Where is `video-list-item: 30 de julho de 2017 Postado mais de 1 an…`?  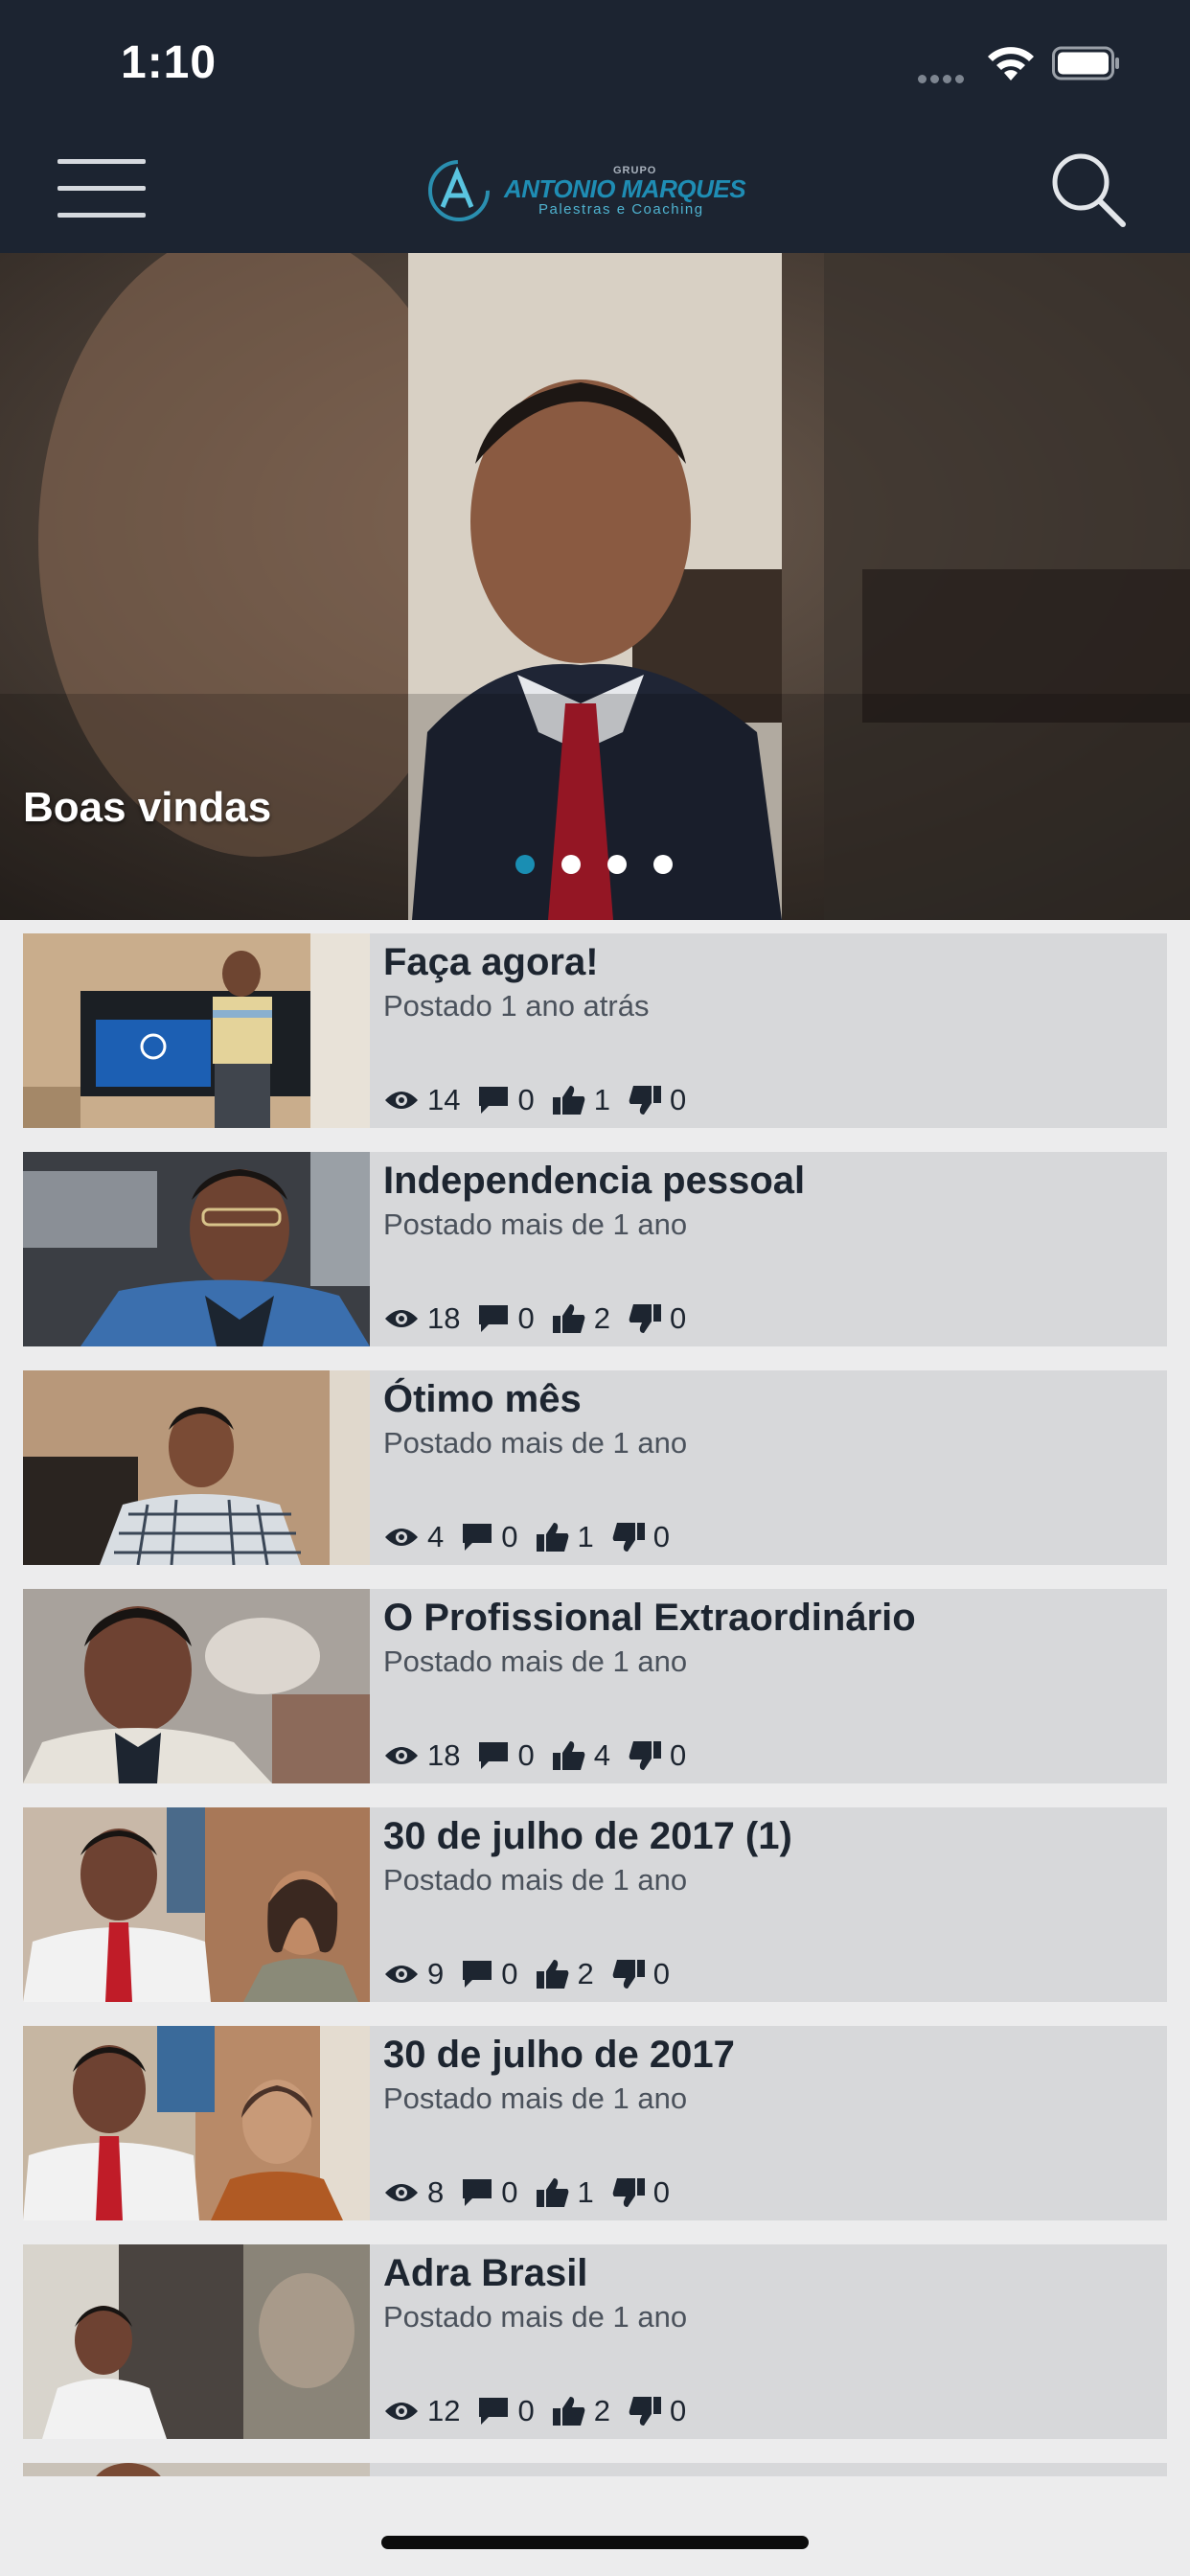 video-list-item: 30 de julho de 2017 Postado mais de 1 an… is located at coordinates (595, 2123).